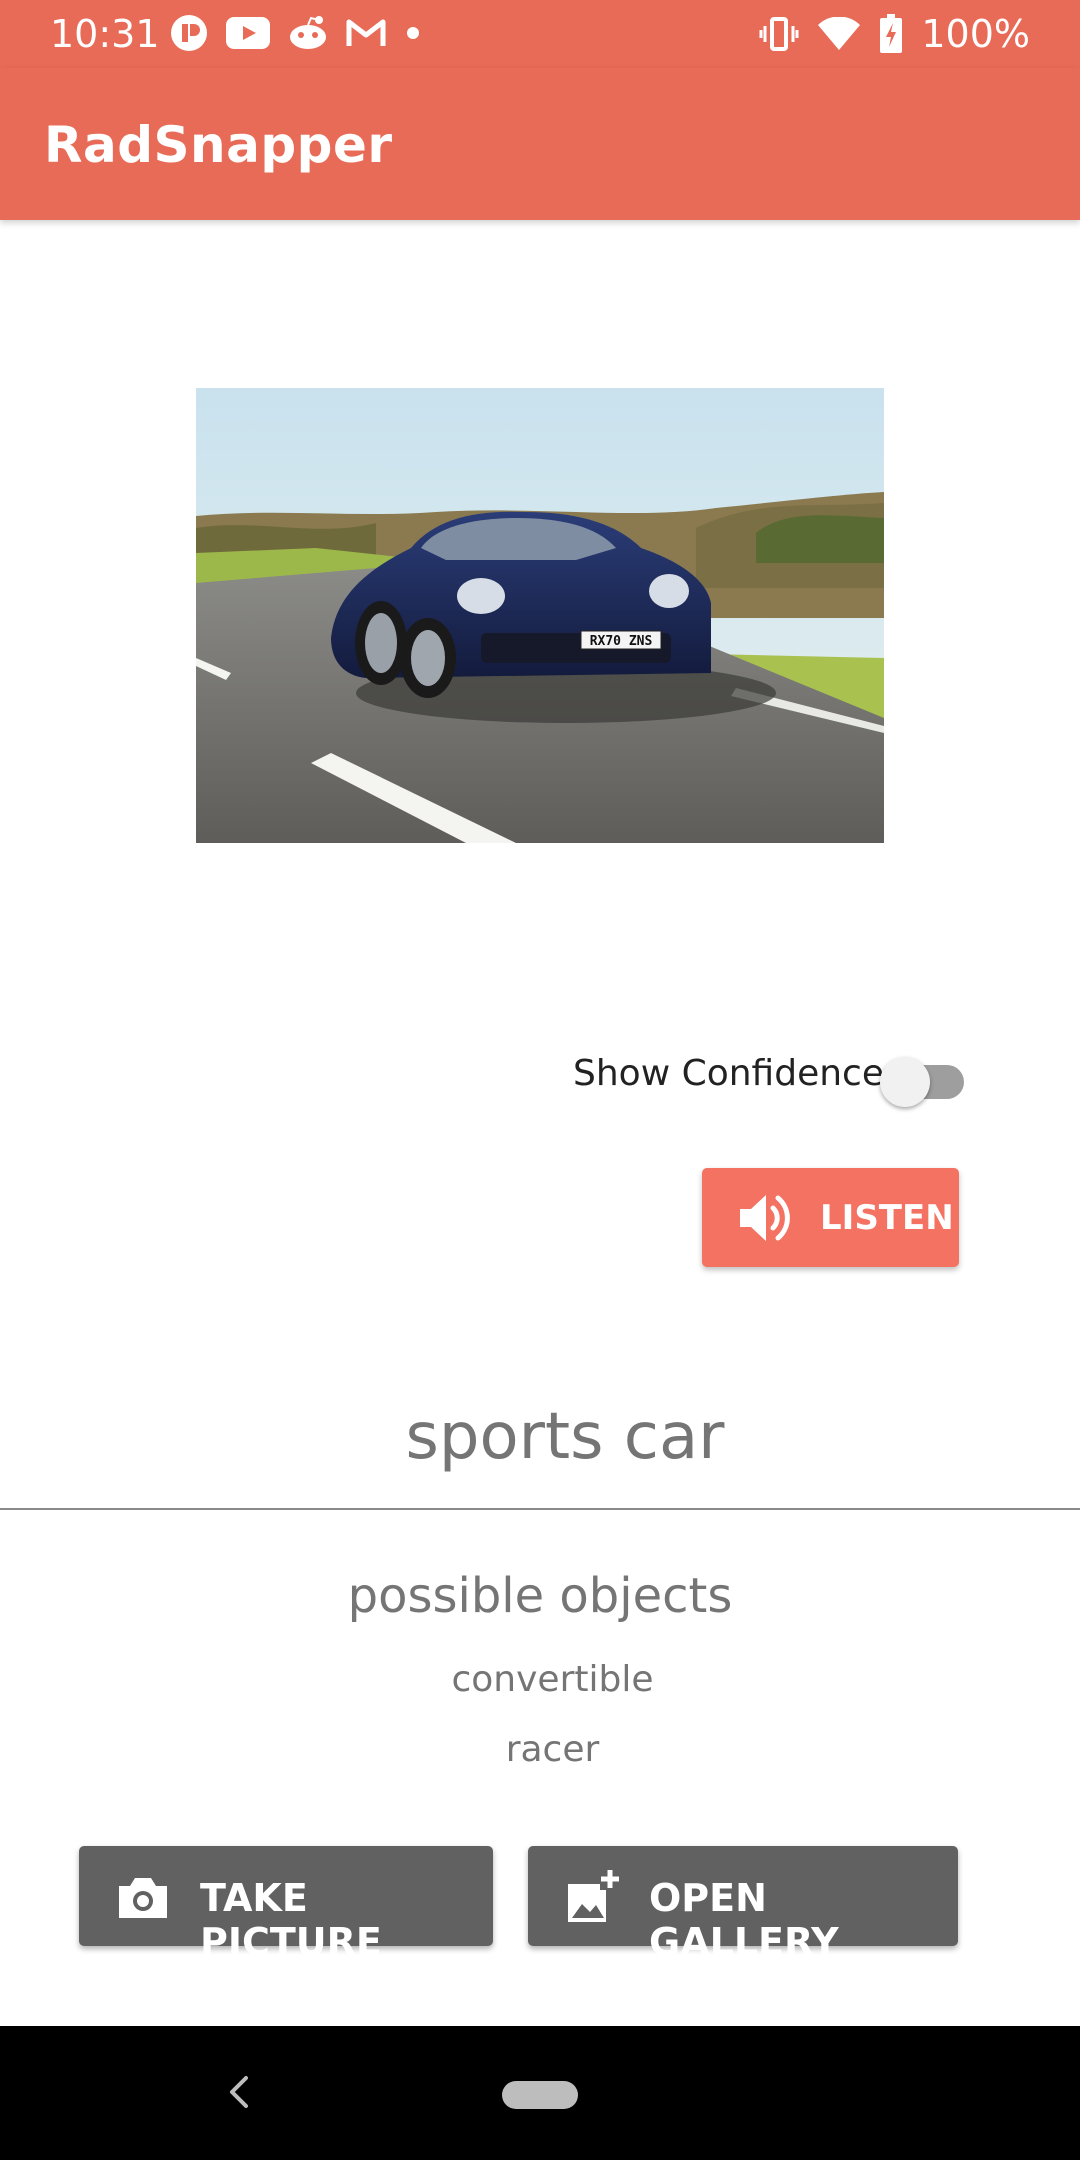 This screenshot has height=2160, width=1080. What do you see at coordinates (565, 1437) in the screenshot?
I see `prediction-label: sports car` at bounding box center [565, 1437].